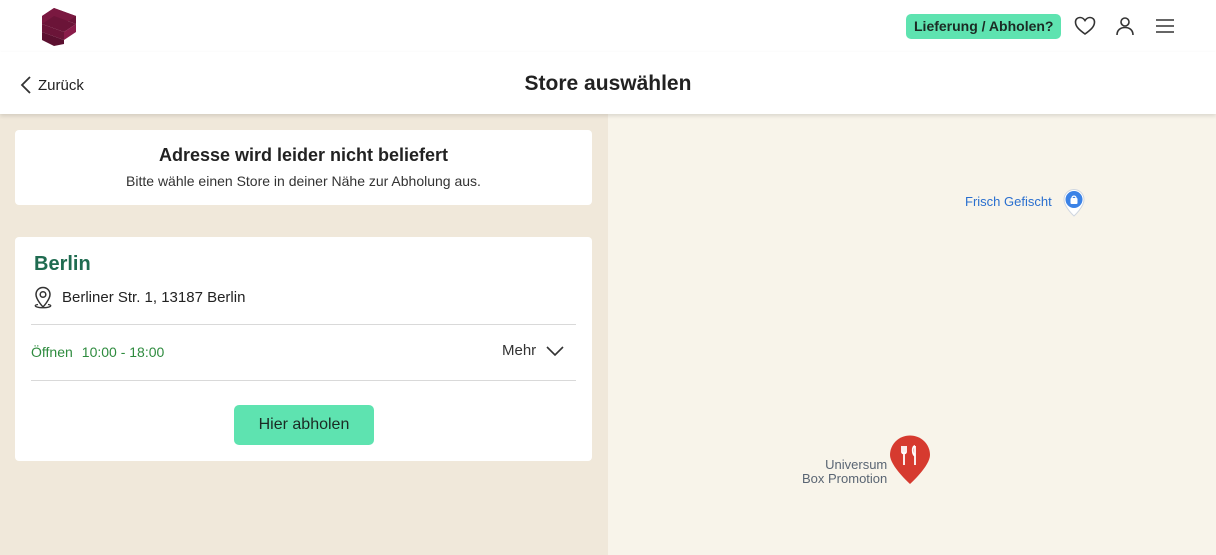  What do you see at coordinates (856, 464) in the screenshot?
I see `poi-name-line1: Universum` at bounding box center [856, 464].